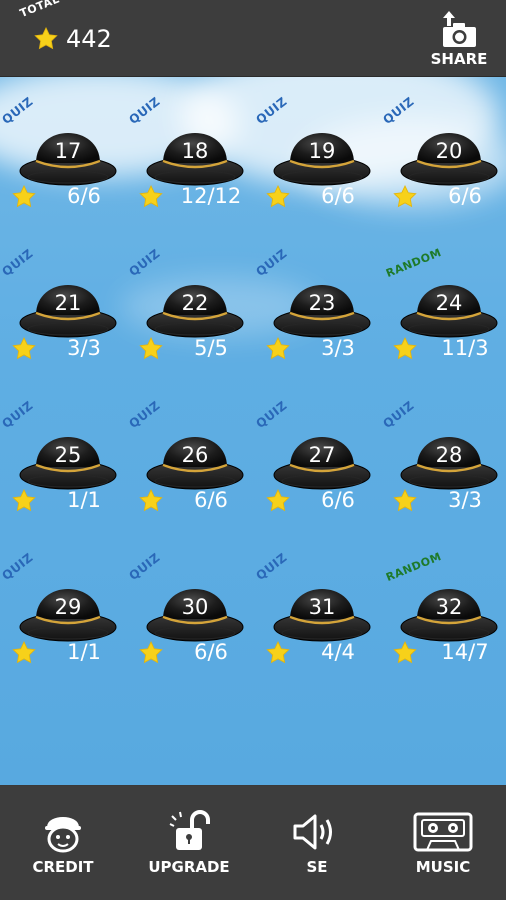 The image size is (506, 900). Describe the element at coordinates (253, 843) in the screenshot. I see `bottom-bar: CREDIT UPGRADE SE MUSIC` at that location.